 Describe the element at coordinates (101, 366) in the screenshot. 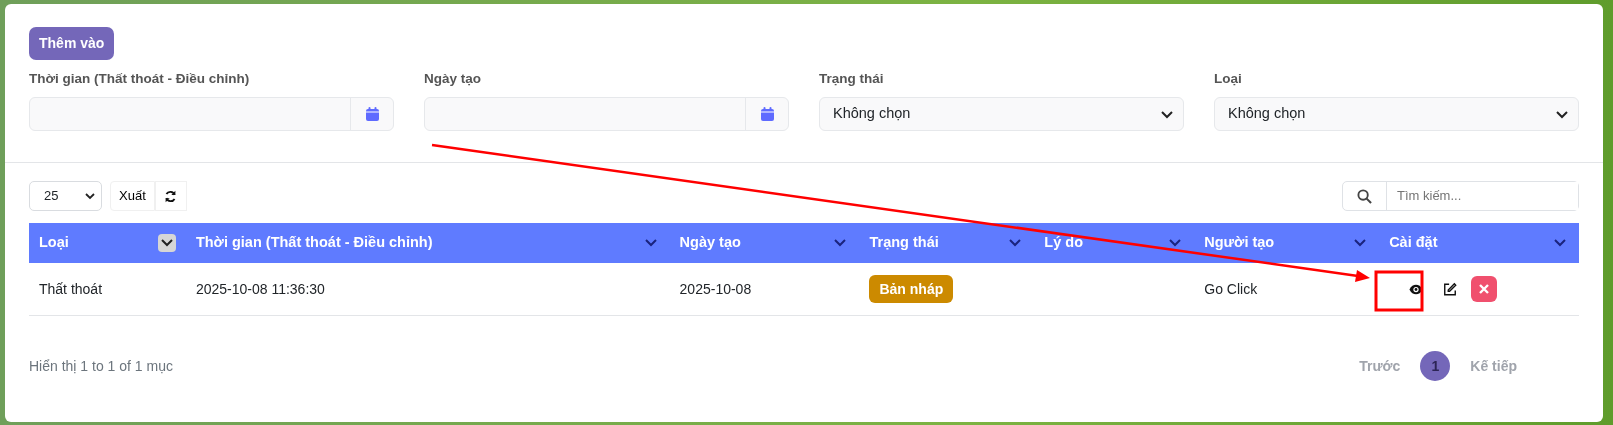

I see `entries-info: Hiển thị 1 to 1 of 1 mục` at that location.